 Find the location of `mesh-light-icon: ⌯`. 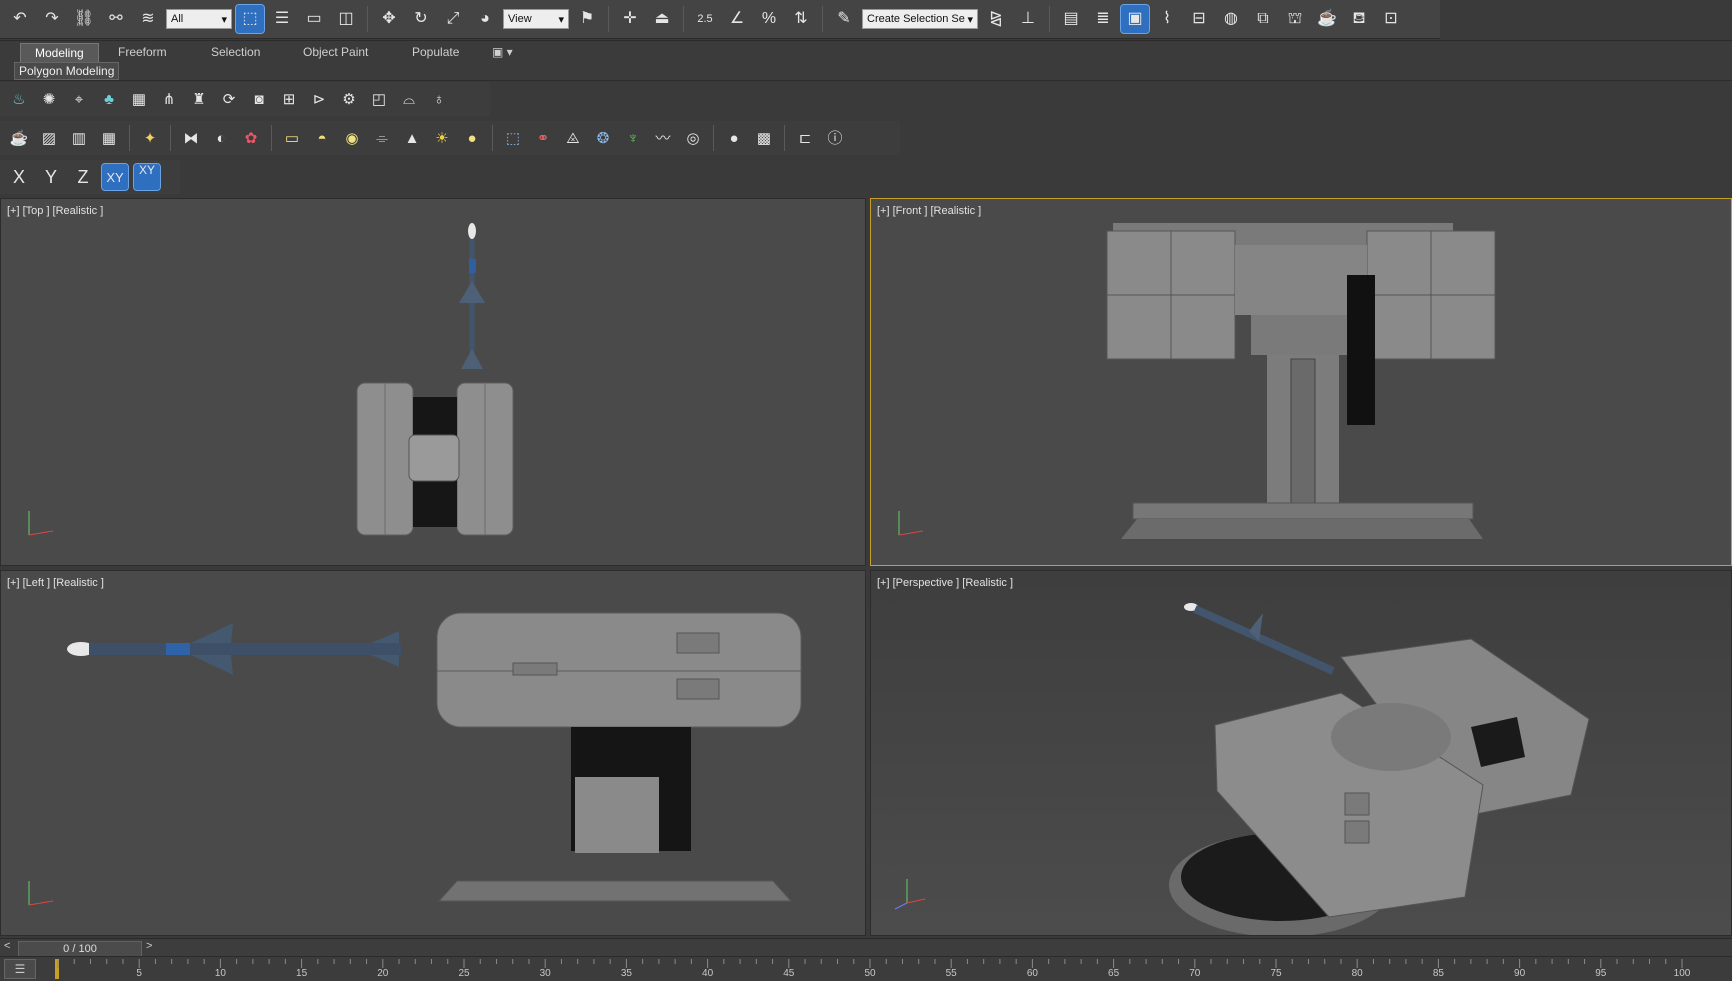

mesh-light-icon: ⌯ is located at coordinates (382, 138).